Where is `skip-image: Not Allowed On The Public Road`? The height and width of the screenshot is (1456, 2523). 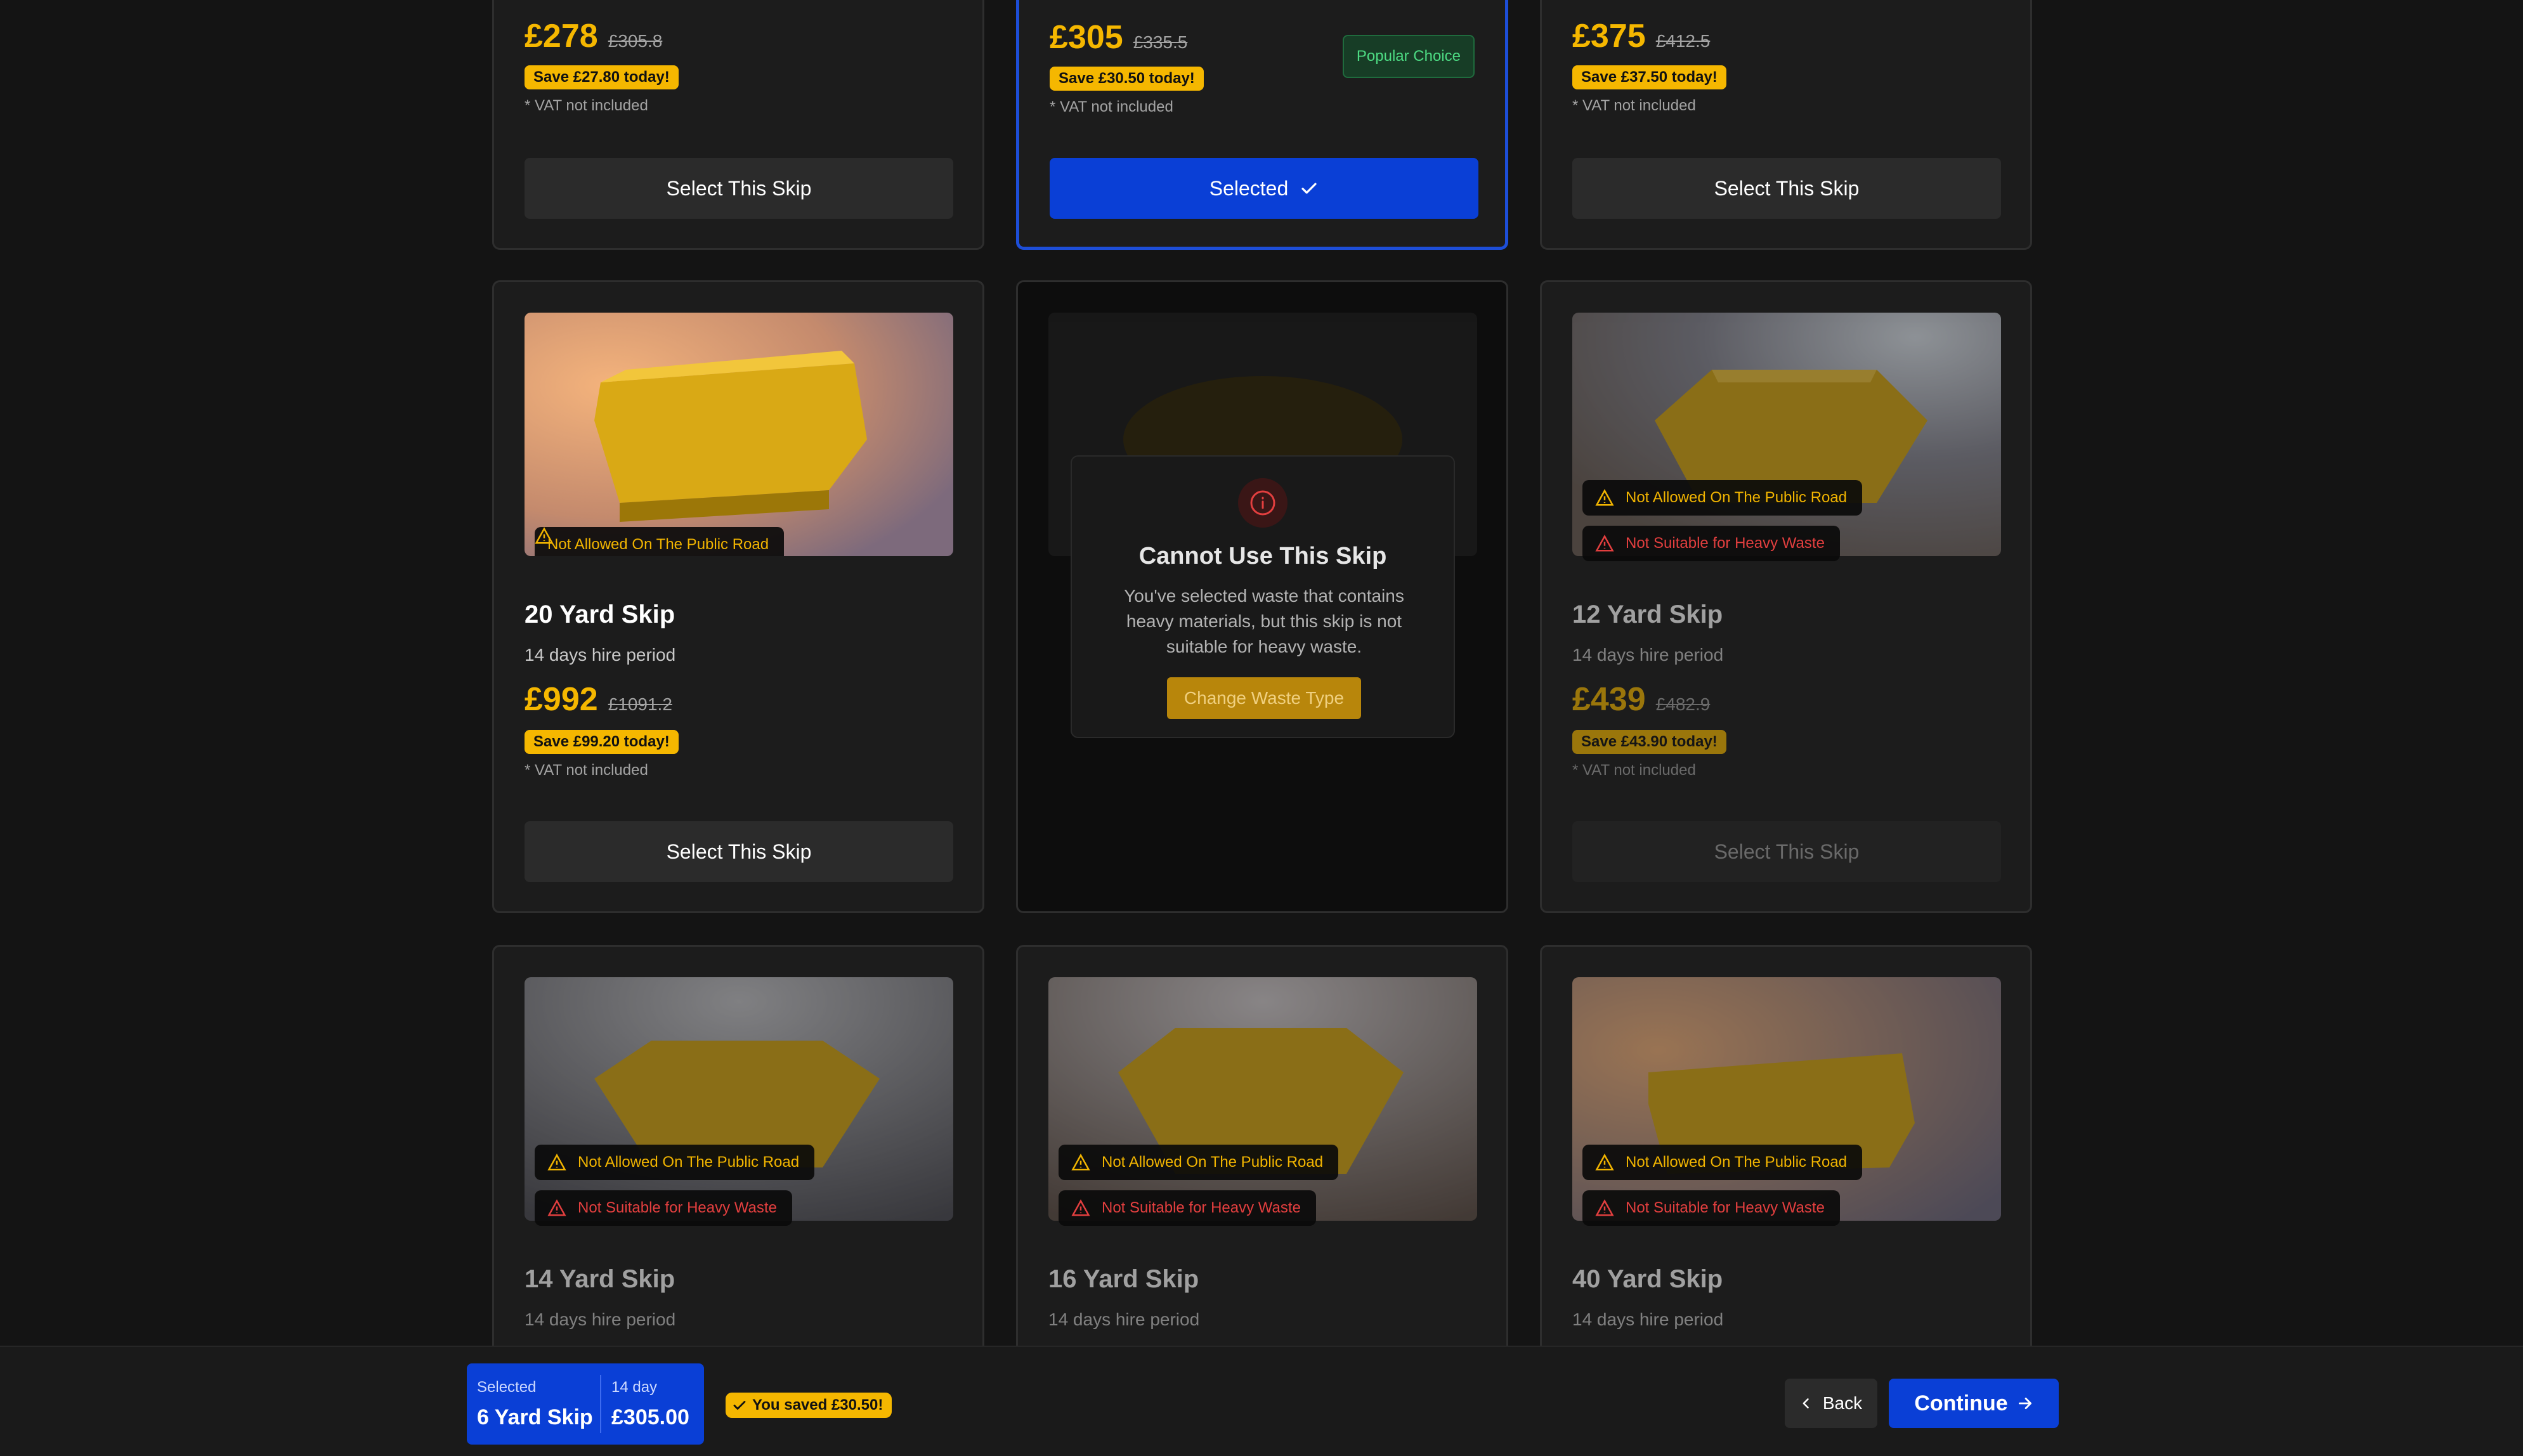 skip-image: Not Allowed On The Public Road is located at coordinates (739, 434).